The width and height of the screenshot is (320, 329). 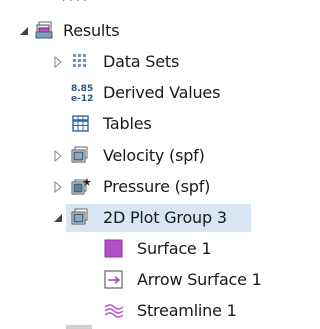 What do you see at coordinates (74, 2) in the screenshot?
I see `cut-off-row: · · · ·` at bounding box center [74, 2].